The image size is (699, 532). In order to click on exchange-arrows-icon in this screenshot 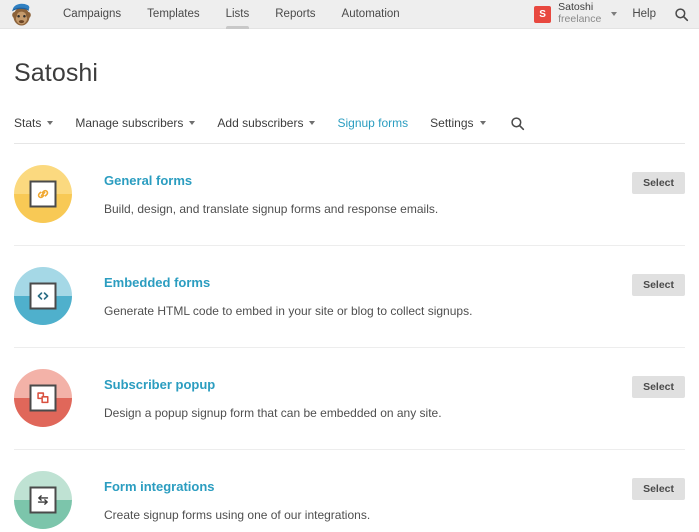, I will do `click(43, 500)`.